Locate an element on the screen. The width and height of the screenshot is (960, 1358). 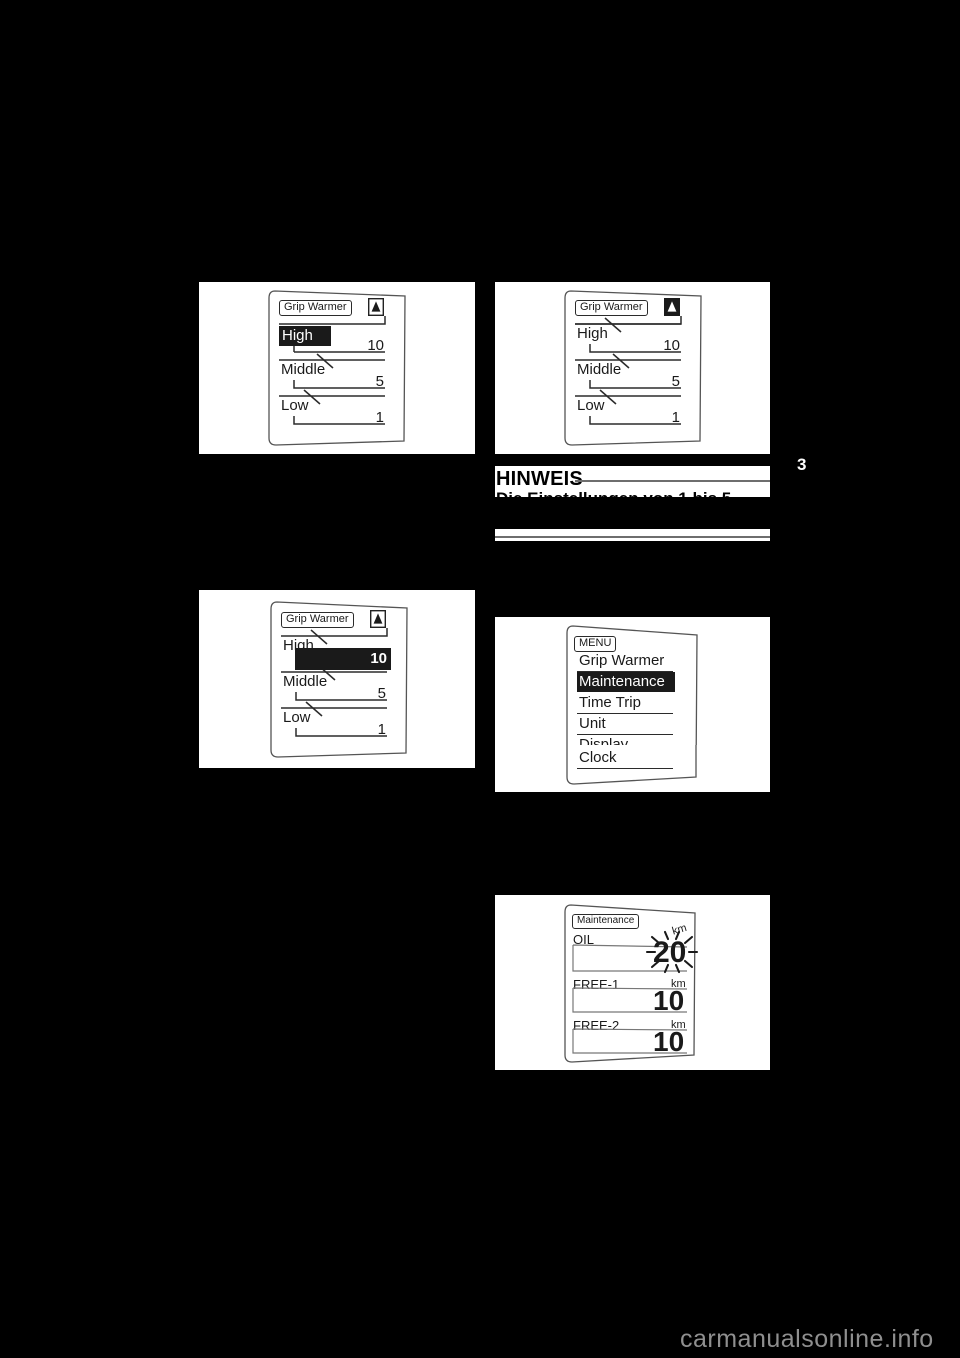
note-bottom-rule is located at coordinates (632, 537).